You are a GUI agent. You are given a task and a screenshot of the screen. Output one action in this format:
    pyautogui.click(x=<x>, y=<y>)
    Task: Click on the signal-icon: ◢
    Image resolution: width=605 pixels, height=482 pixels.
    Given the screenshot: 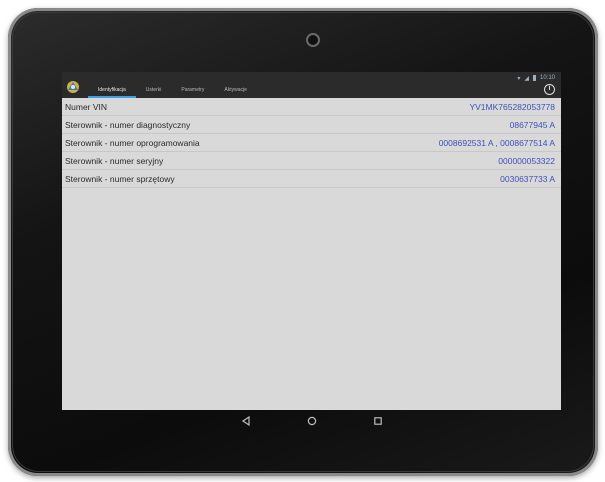 What is the action you would take?
    pyautogui.click(x=526, y=78)
    